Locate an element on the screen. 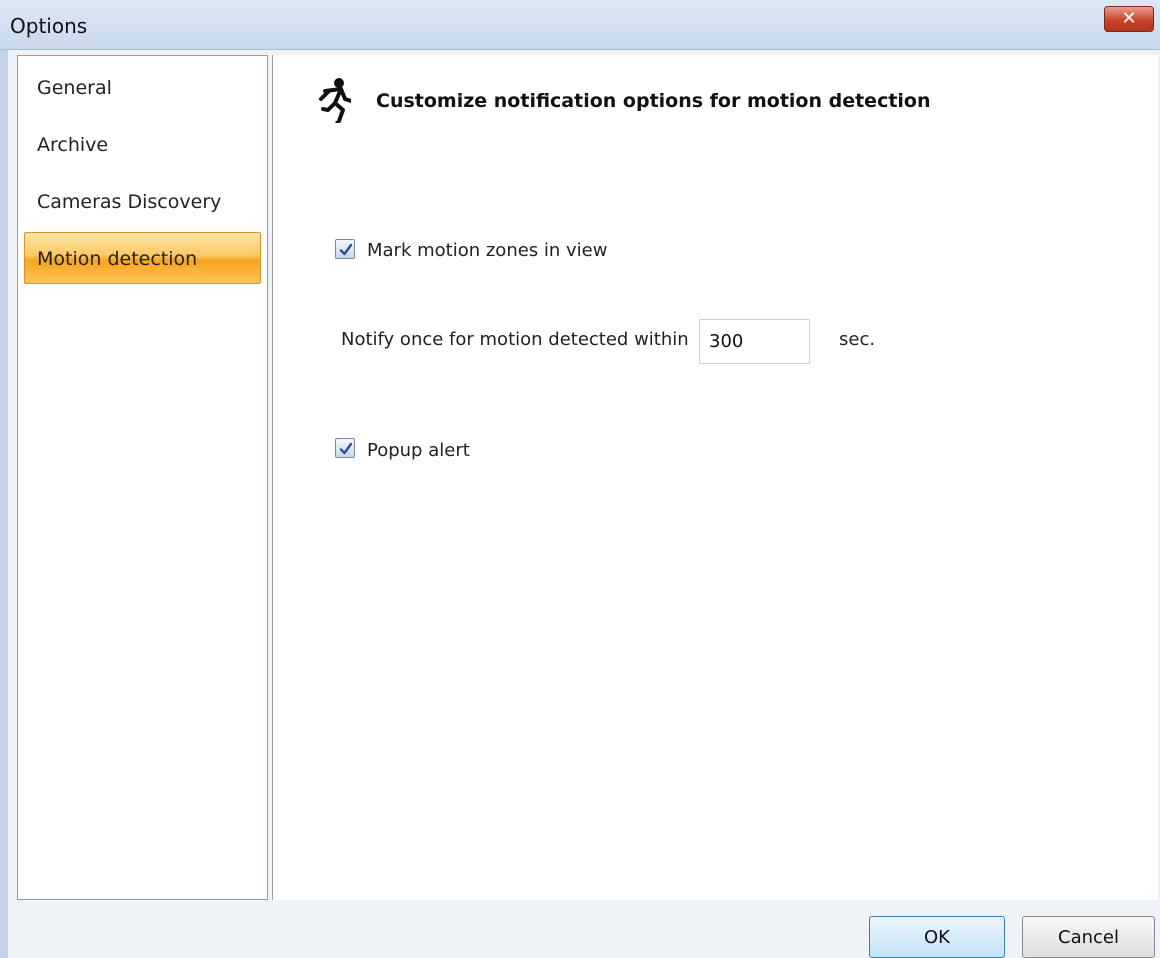 The width and height of the screenshot is (1160, 958). mark-motion-zones-checkbox is located at coordinates (345, 249).